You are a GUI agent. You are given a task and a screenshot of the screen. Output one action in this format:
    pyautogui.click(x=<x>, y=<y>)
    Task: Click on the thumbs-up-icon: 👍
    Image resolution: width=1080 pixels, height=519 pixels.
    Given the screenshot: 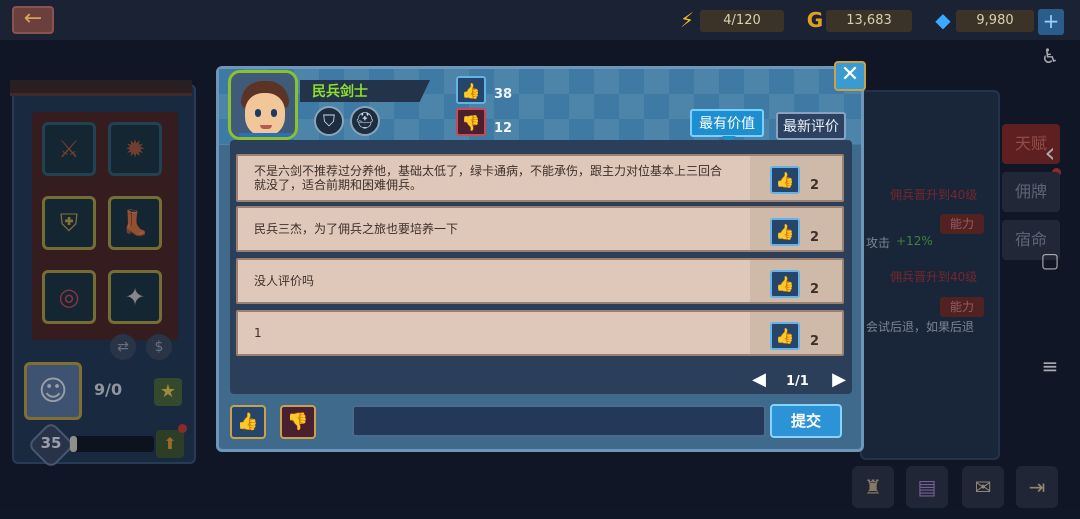 What is the action you would take?
    pyautogui.click(x=471, y=90)
    